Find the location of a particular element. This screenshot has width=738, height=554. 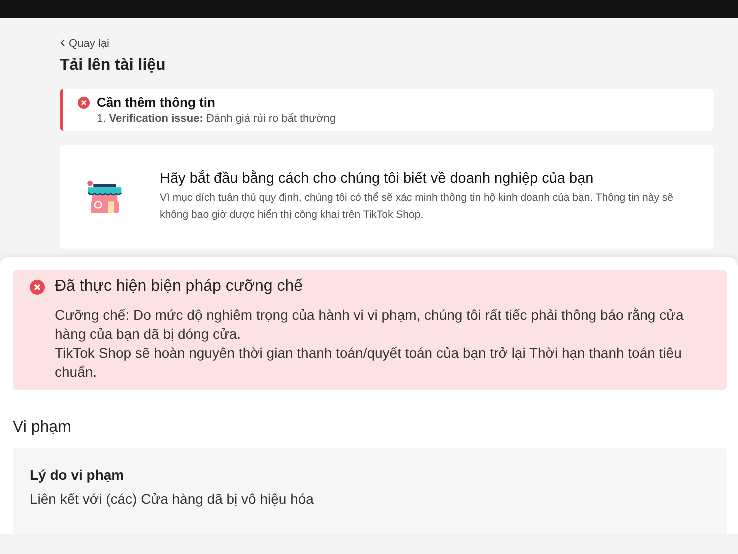

enforcement-text: TikTok Shop sẽ hoàn nguyên thời gian thanh toán/quyết toán của bạn trở lại Thời hạn thanh toán tiêu chuẩn. is located at coordinates (369, 363).